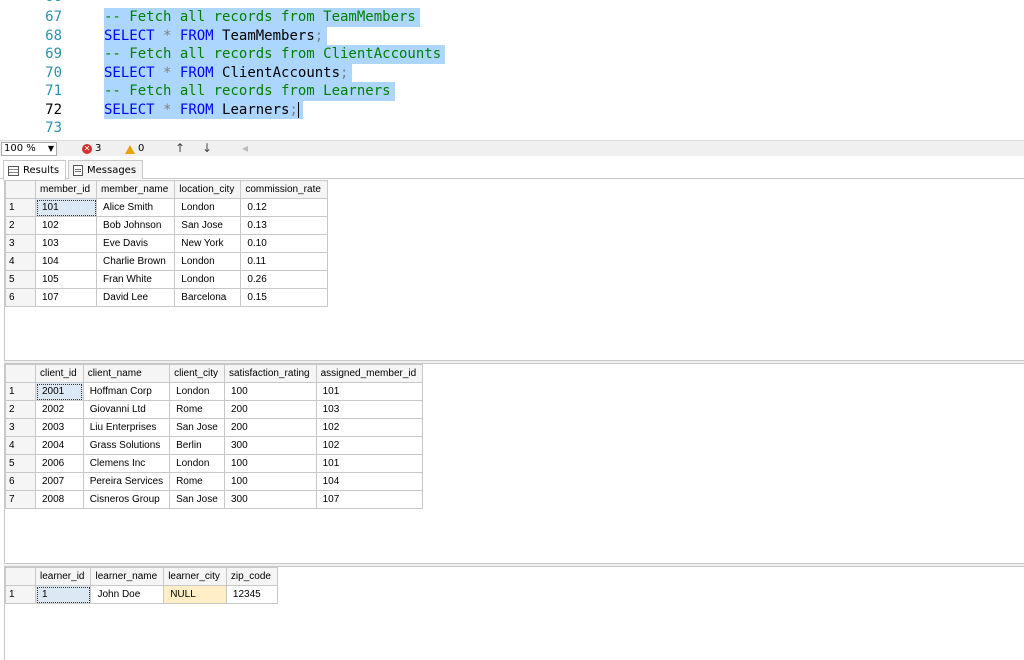 The width and height of the screenshot is (1024, 660). What do you see at coordinates (195, 594) in the screenshot?
I see `grid-cell: NULL` at bounding box center [195, 594].